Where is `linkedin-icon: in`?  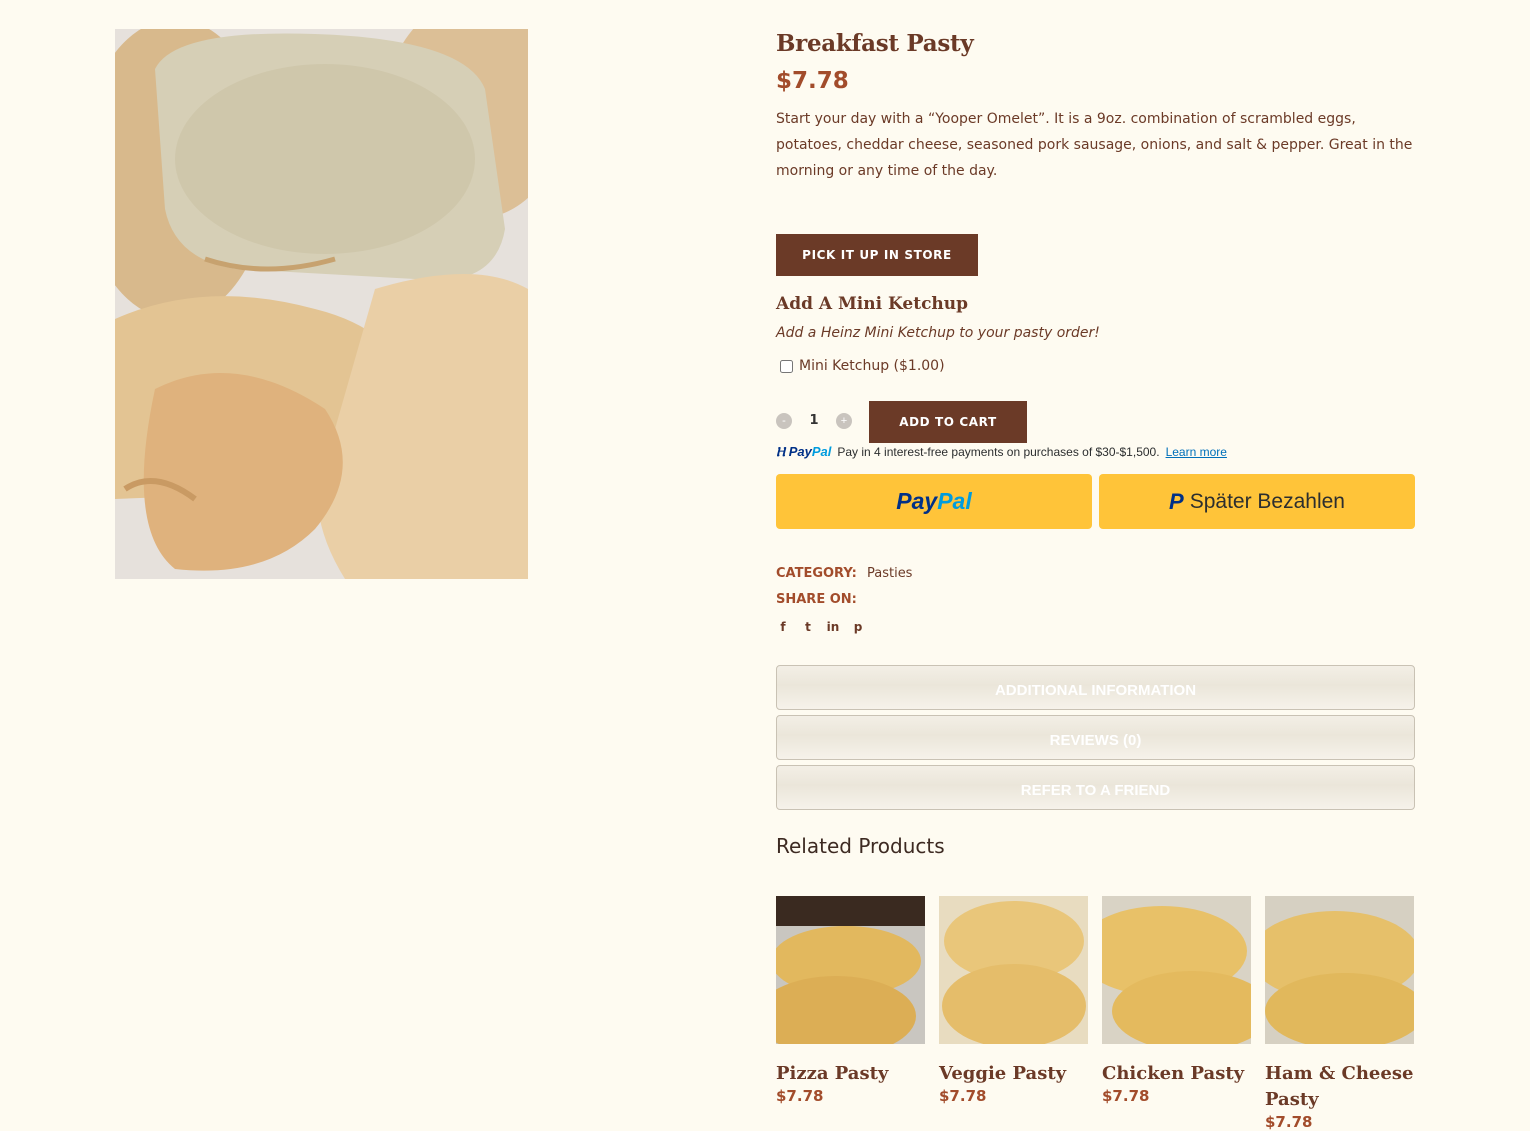 linkedin-icon: in is located at coordinates (833, 627).